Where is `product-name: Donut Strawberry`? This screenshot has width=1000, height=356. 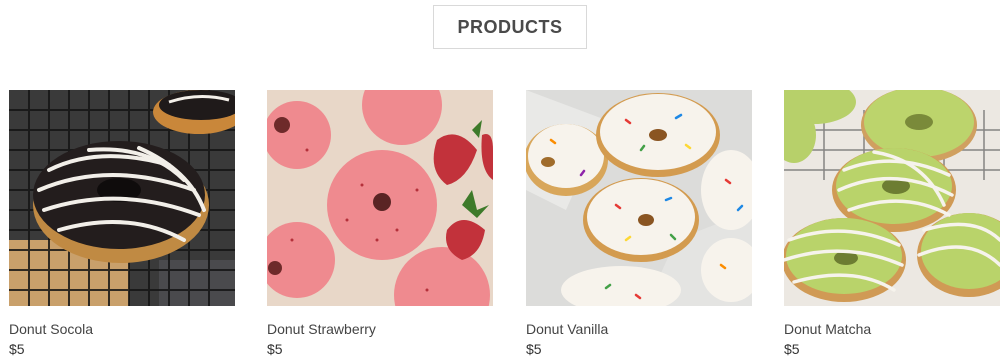
product-name: Donut Strawberry is located at coordinates (380, 329).